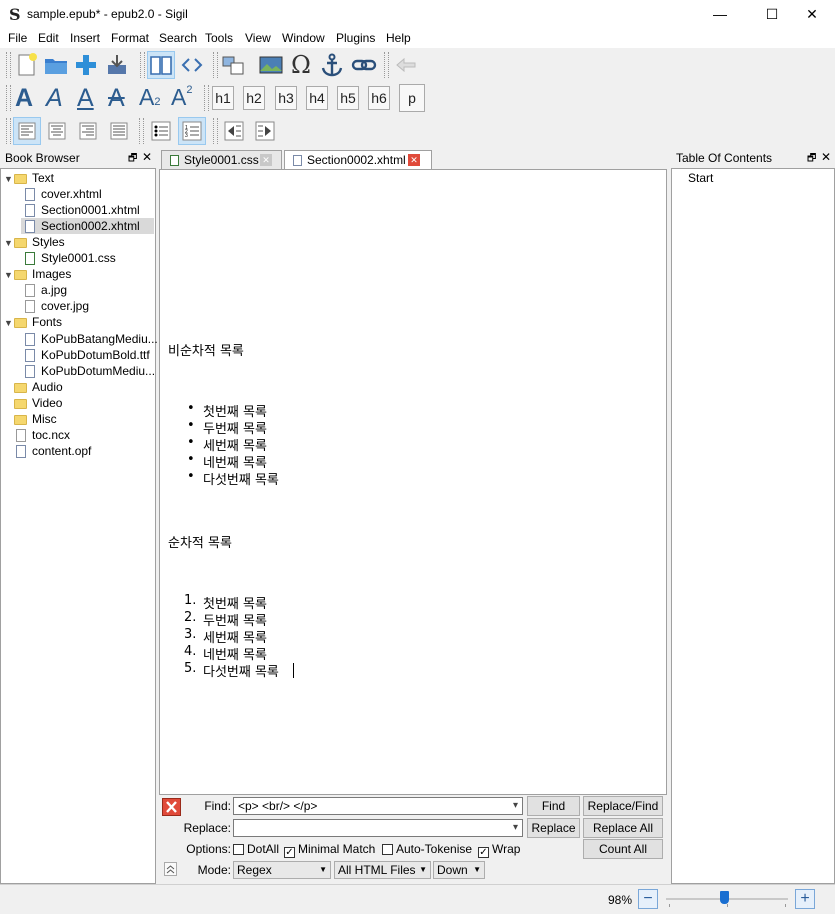  I want to click on find-button: Find, so click(553, 806).